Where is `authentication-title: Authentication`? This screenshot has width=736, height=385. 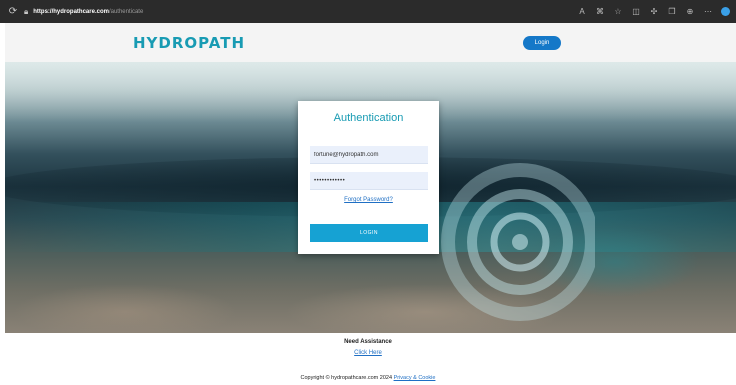
authentication-title: Authentication is located at coordinates (368, 118).